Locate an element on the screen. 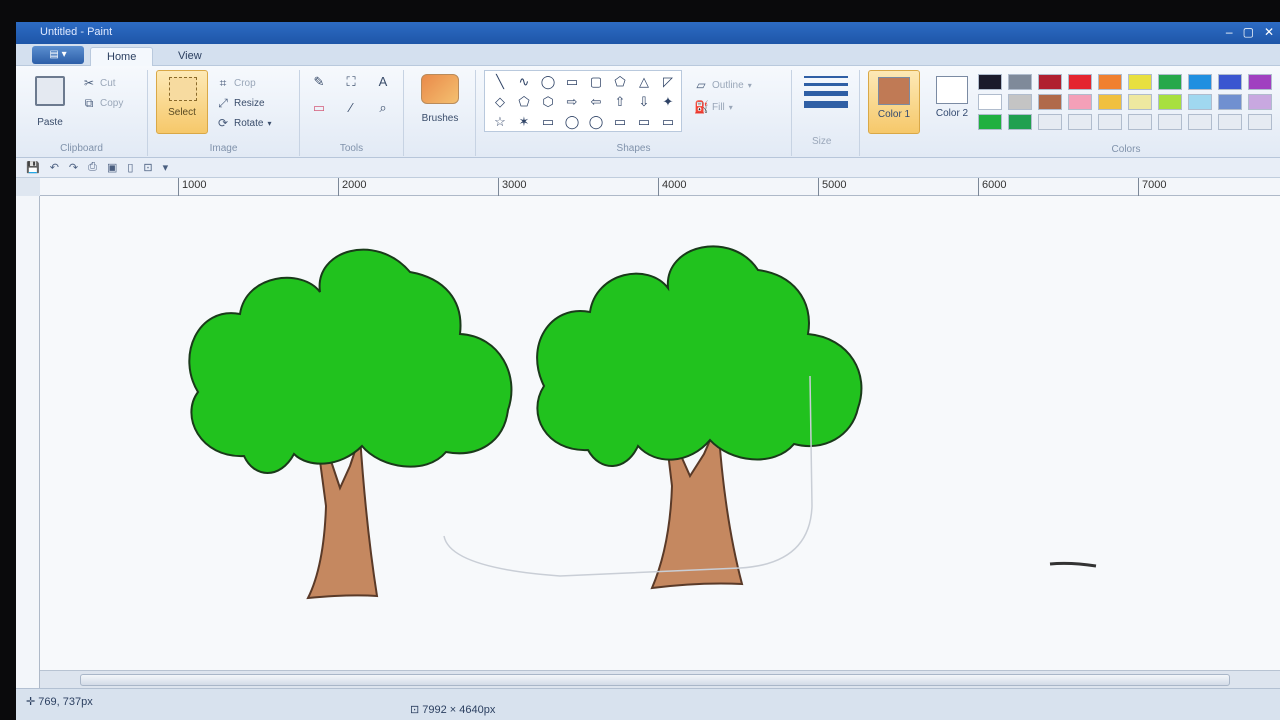 The width and height of the screenshot is (1280, 720). right-triangle-shape-icon: ◸ is located at coordinates (668, 82).